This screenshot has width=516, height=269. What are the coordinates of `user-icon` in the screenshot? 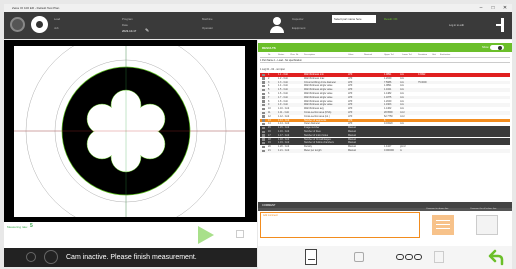 It's located at (277, 25).